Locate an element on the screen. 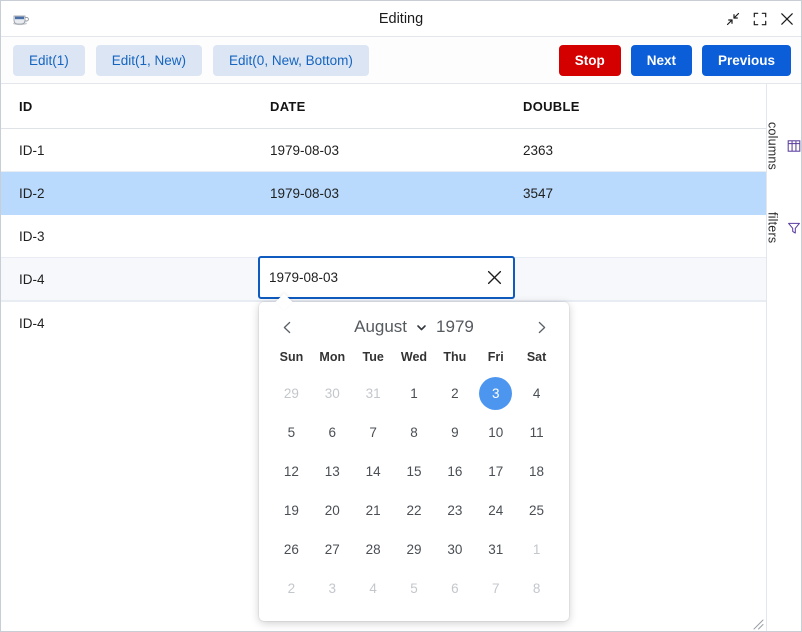 The image size is (802, 632). filter-funnel-icon is located at coordinates (793, 228).